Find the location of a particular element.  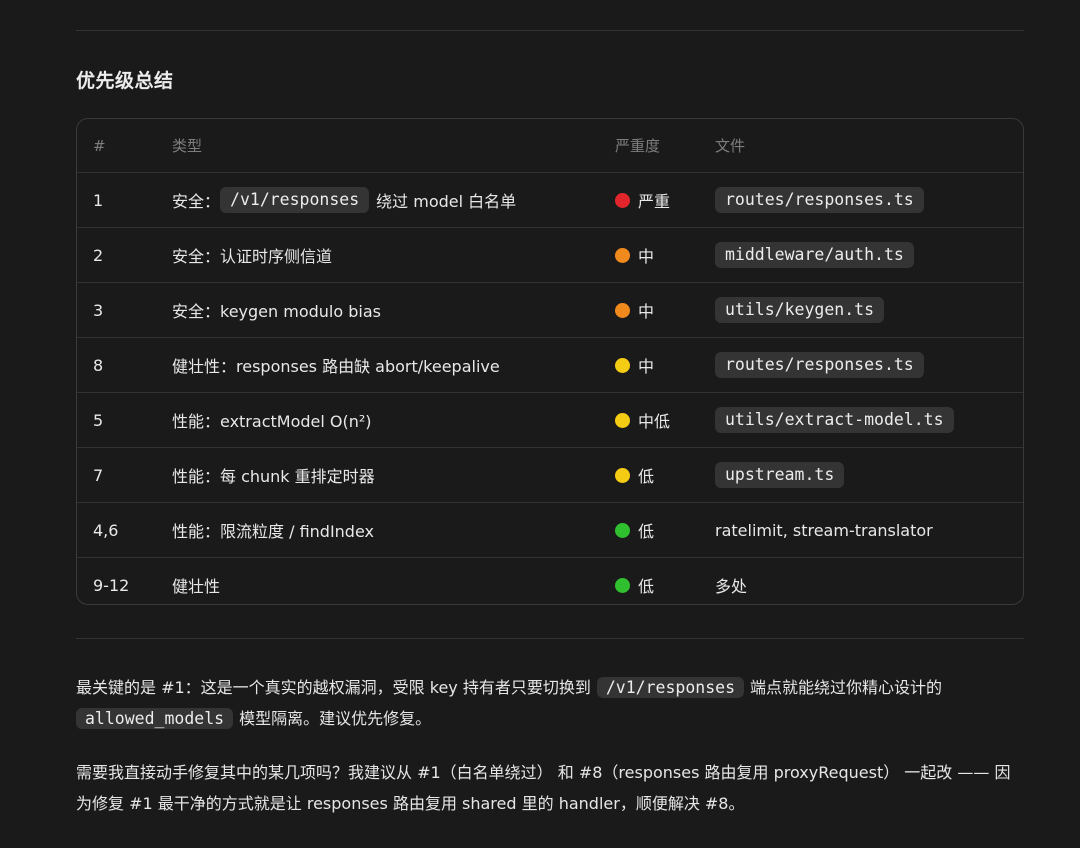

row-file: utils/keygen.ts is located at coordinates (800, 310).